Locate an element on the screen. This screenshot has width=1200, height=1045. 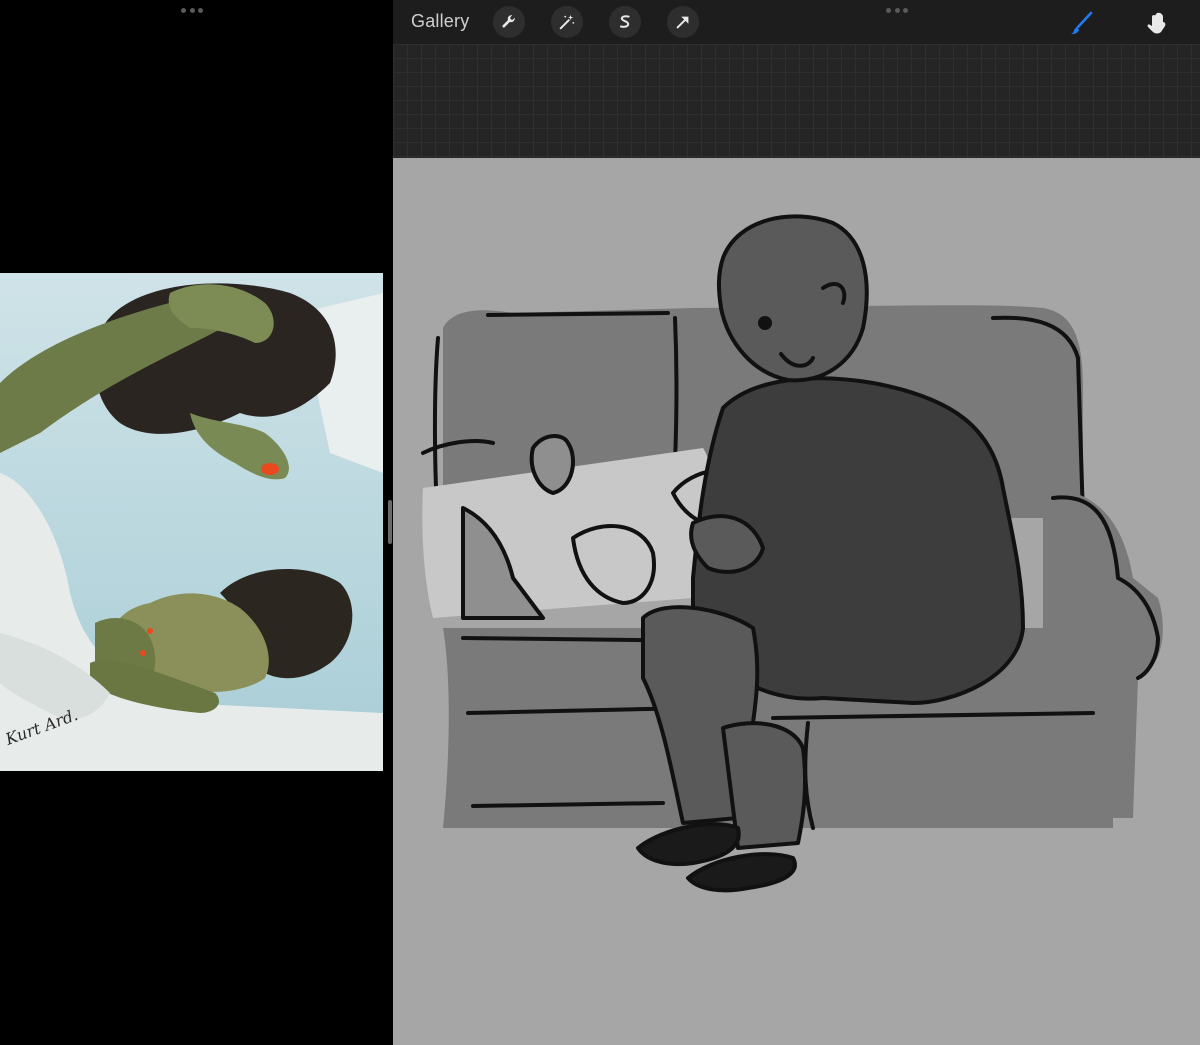
selection-s-icon is located at coordinates (624, 21).